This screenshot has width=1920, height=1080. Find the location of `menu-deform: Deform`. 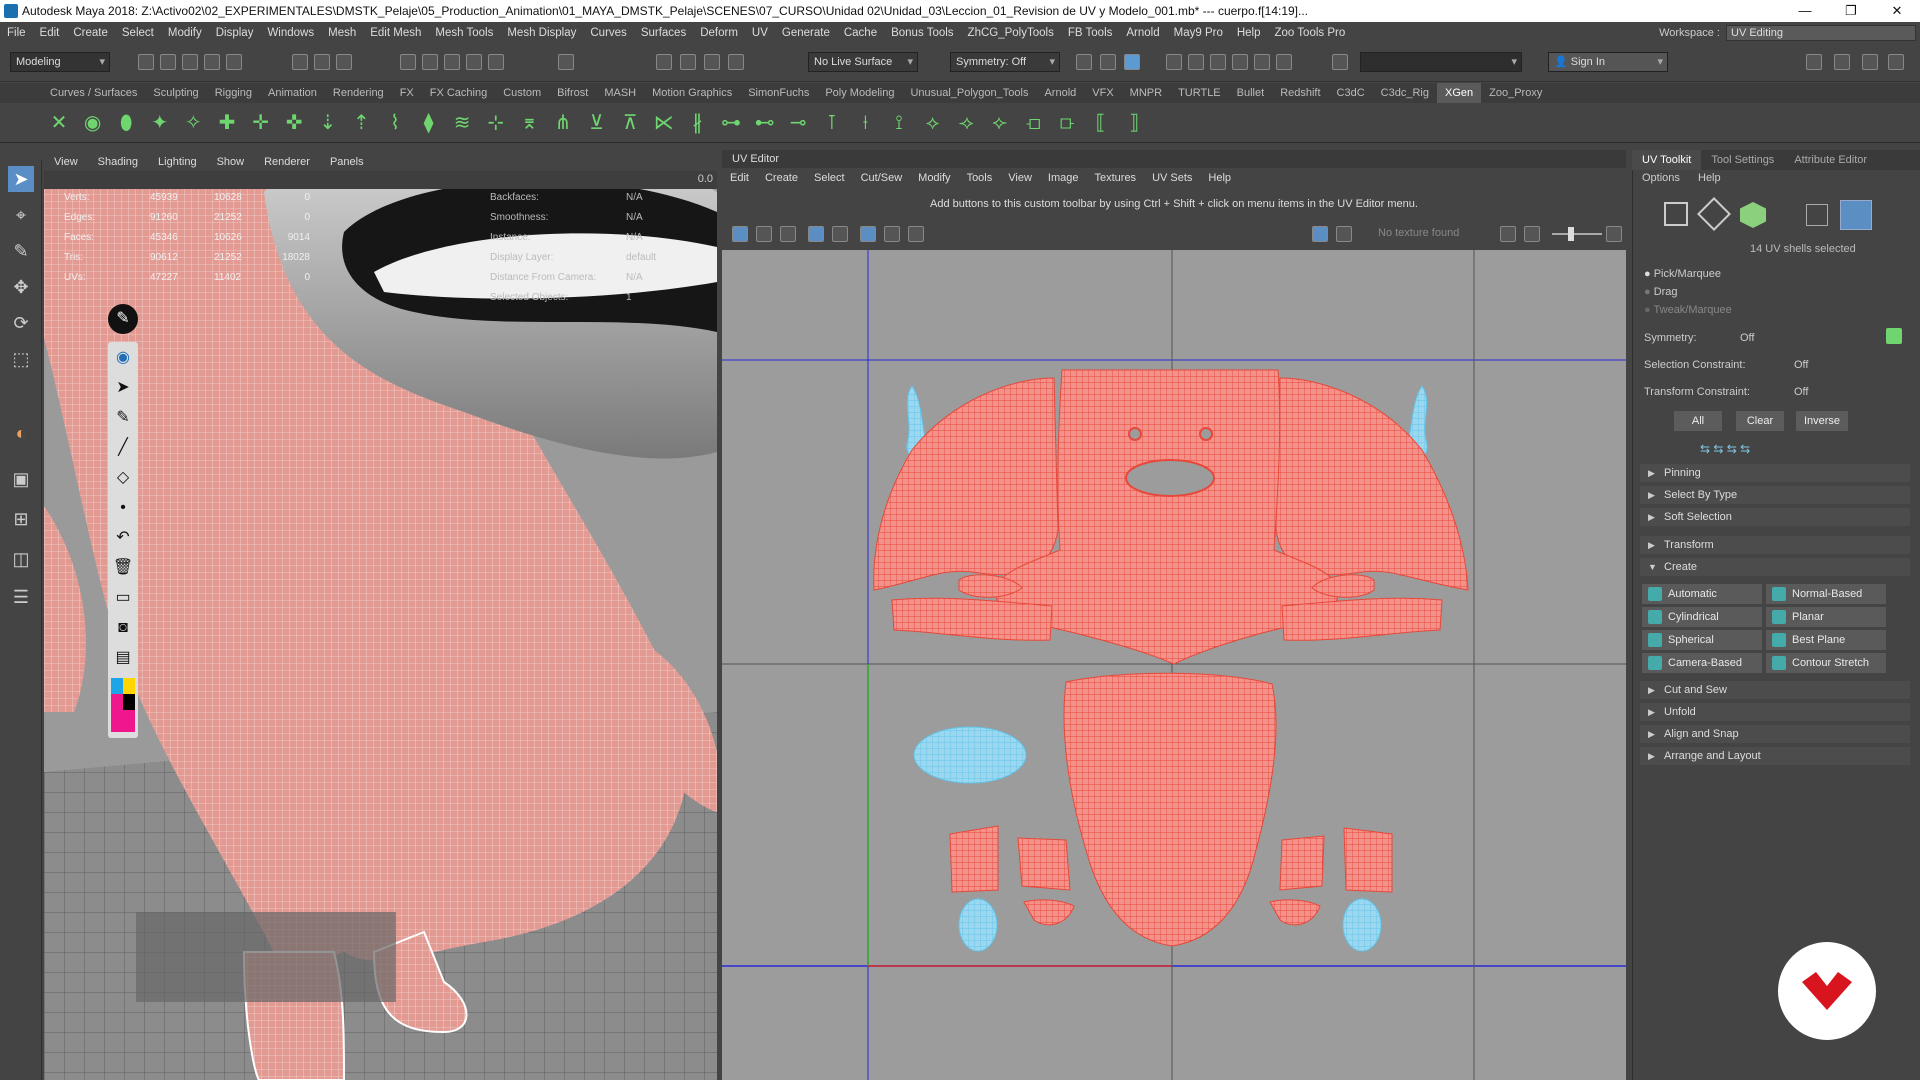

menu-deform: Deform is located at coordinates (719, 33).